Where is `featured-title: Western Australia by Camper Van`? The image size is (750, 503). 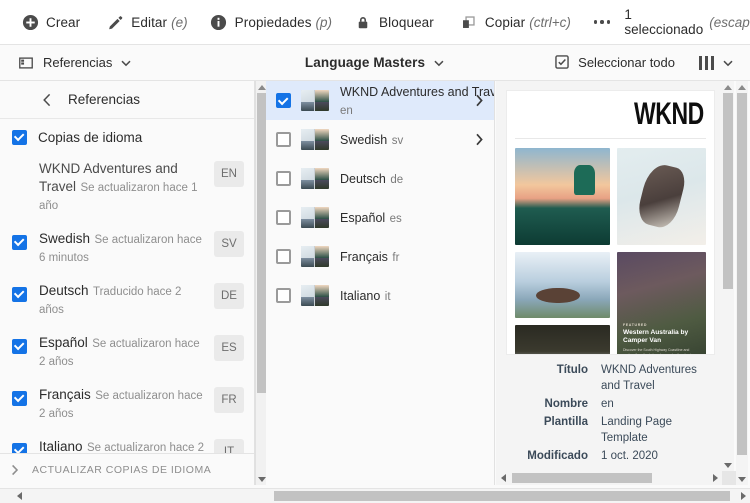 featured-title: Western Australia by Camper Van is located at coordinates (656, 336).